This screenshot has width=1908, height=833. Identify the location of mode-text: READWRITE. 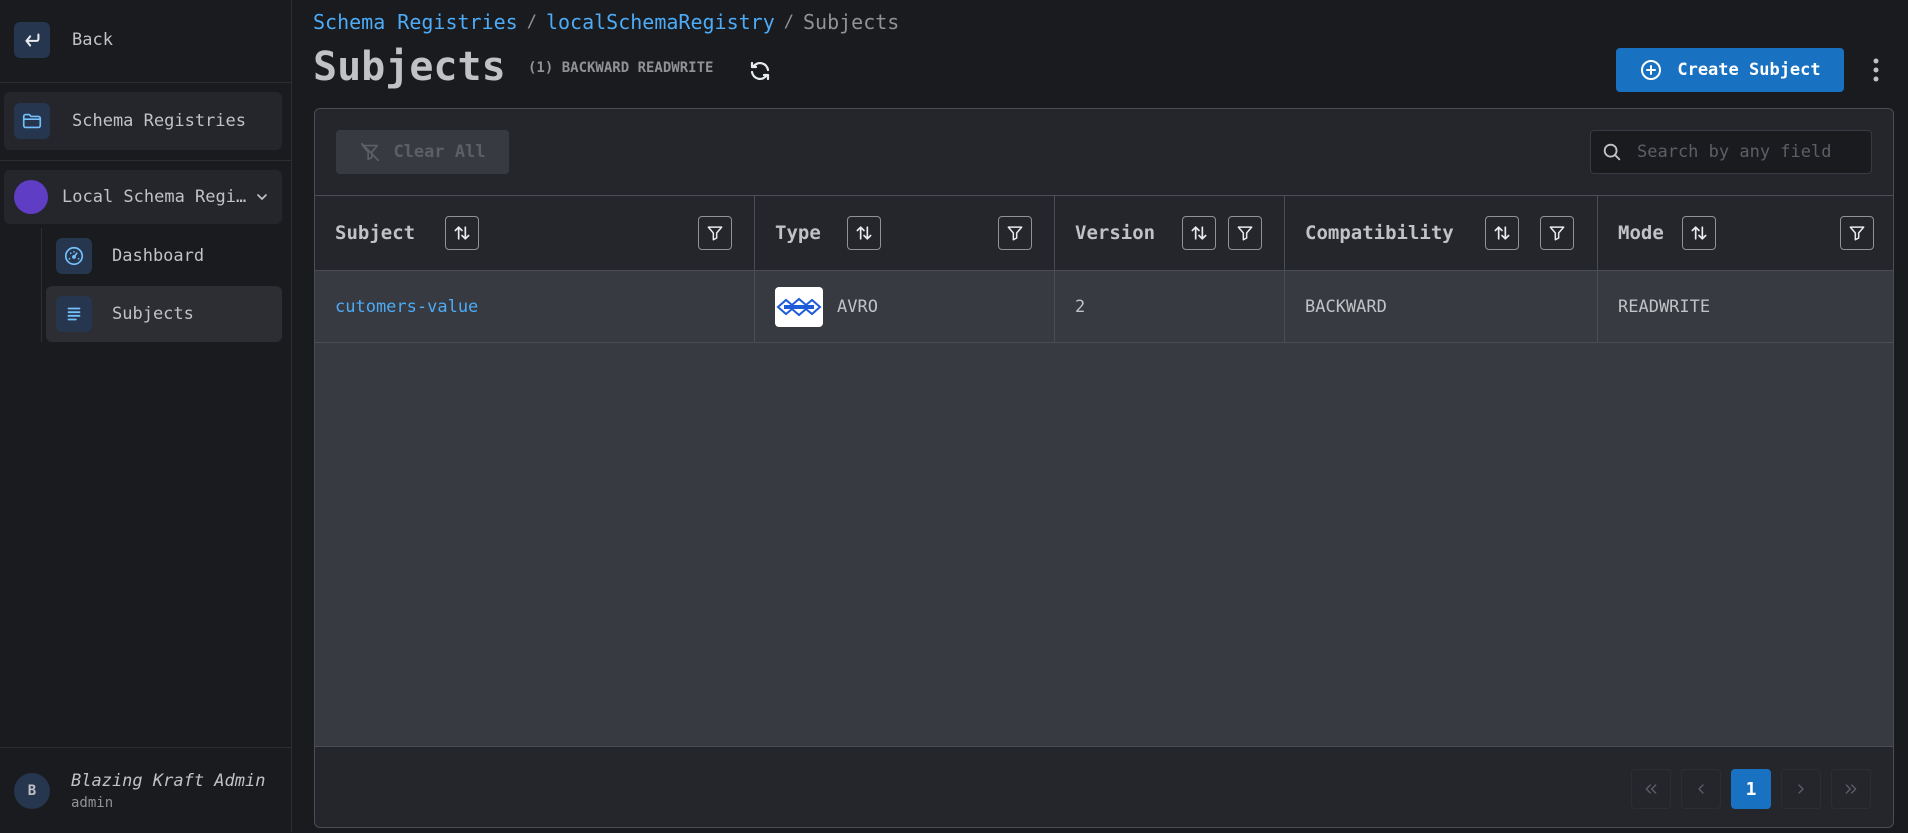
(1664, 306).